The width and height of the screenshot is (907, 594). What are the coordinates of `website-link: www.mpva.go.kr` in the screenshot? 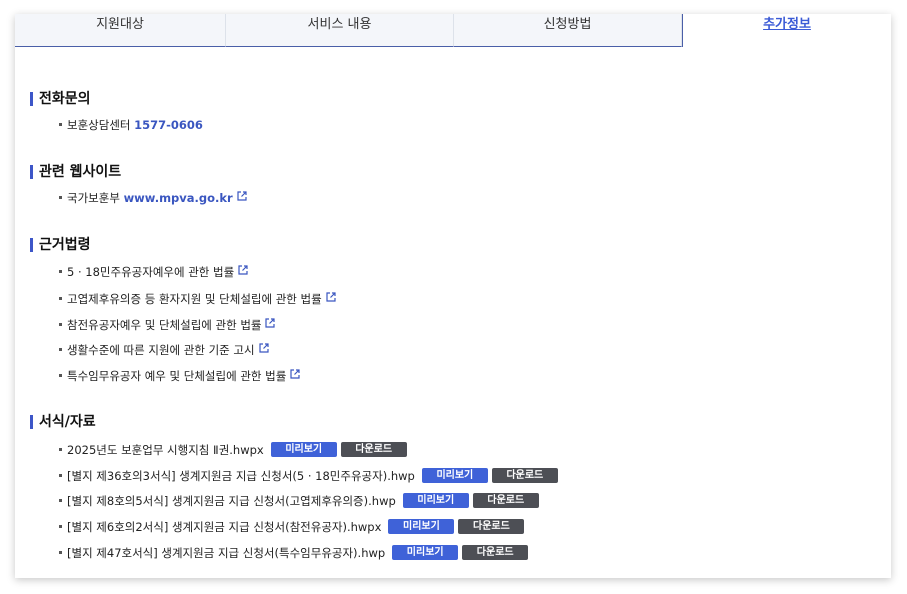 It's located at (178, 198).